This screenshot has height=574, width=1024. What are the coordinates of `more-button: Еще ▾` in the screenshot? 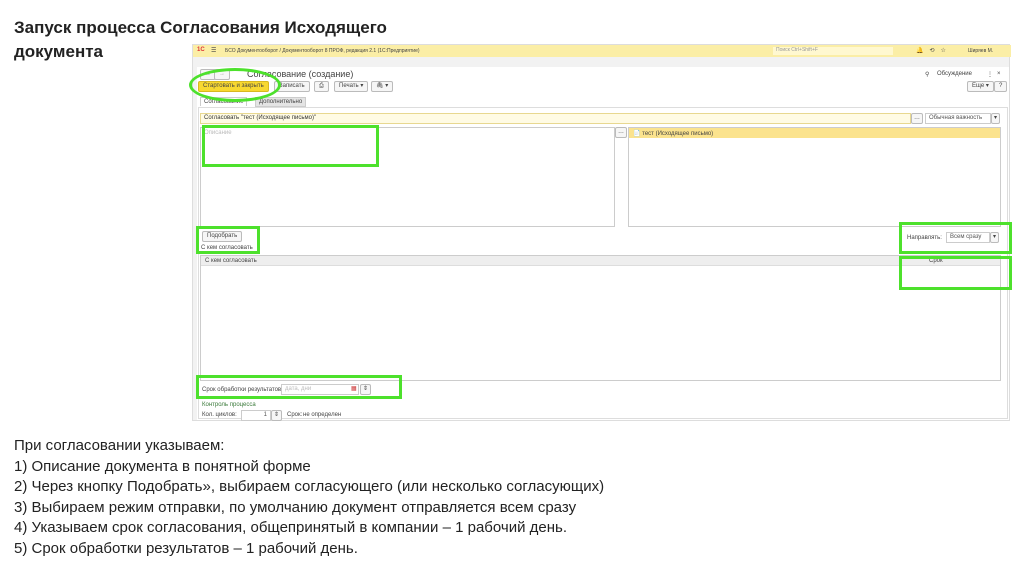 It's located at (980, 86).